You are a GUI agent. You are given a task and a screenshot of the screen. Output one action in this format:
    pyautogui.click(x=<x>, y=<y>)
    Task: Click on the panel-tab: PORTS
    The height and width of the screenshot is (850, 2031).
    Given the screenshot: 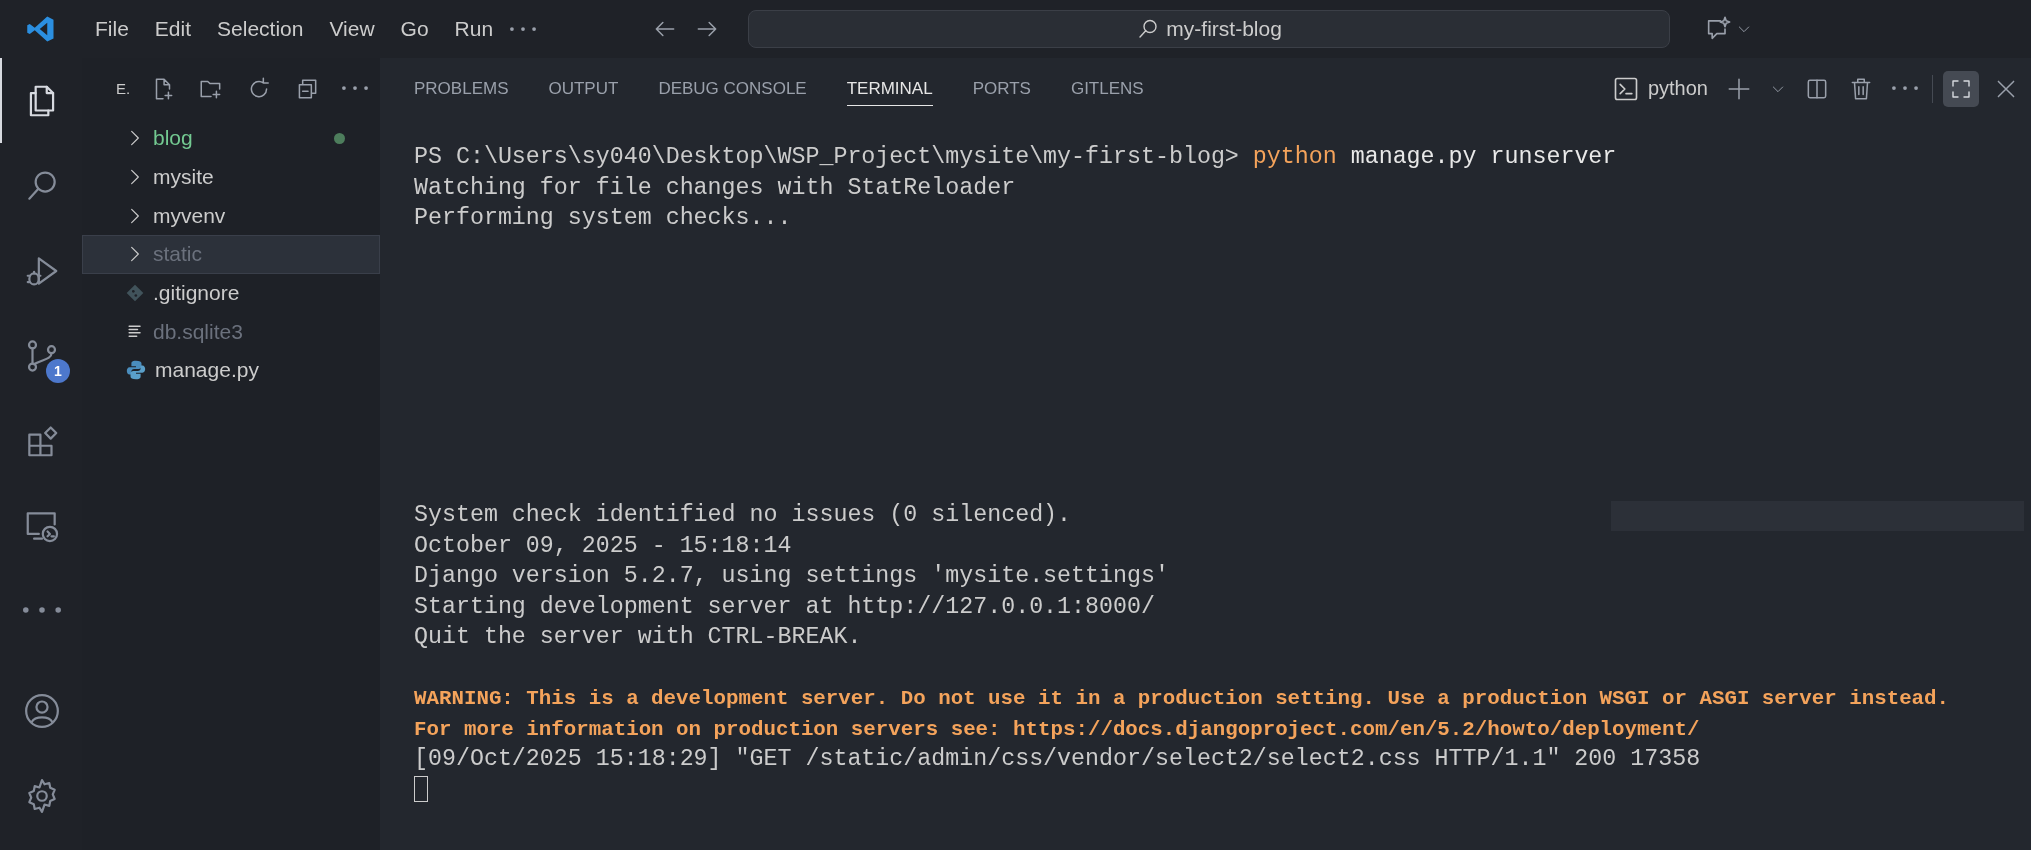 What is the action you would take?
    pyautogui.click(x=1001, y=88)
    